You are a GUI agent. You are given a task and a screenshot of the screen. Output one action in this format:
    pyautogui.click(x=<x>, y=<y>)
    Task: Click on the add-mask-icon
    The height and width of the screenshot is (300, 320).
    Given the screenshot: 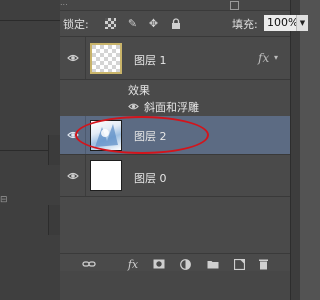 What is the action you would take?
    pyautogui.click(x=159, y=264)
    